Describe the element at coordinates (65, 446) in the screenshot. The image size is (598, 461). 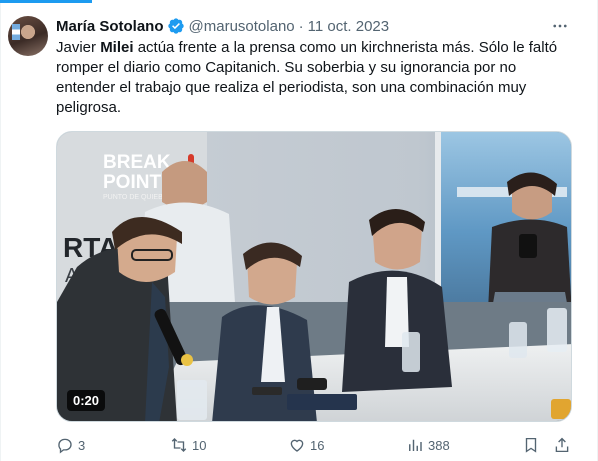
I see `reply-icon` at that location.